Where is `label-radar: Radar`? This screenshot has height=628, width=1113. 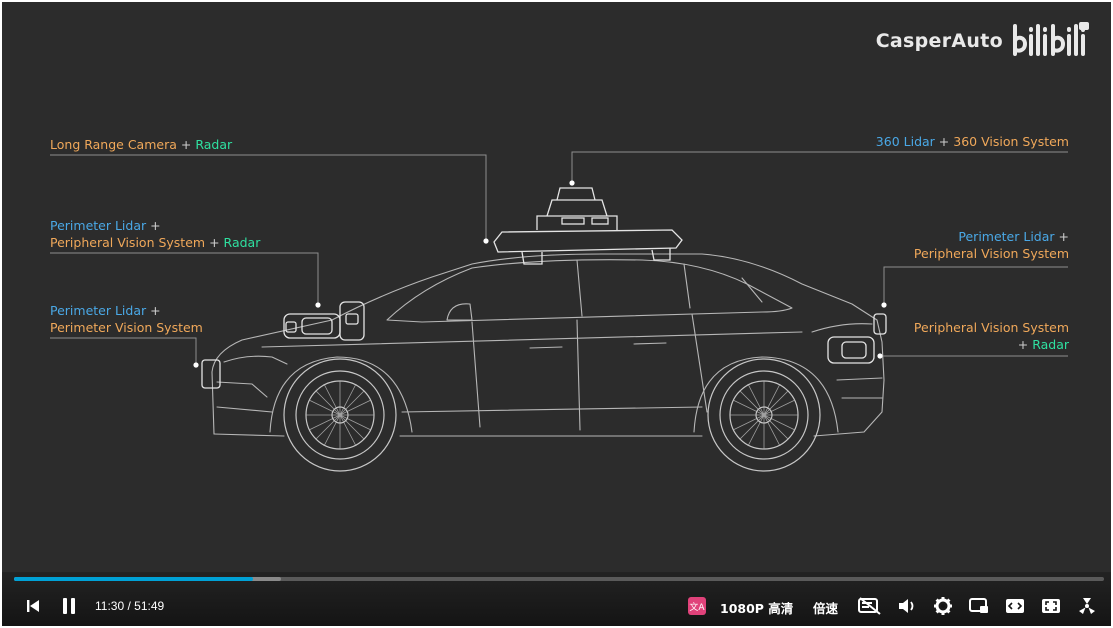
label-radar: Radar is located at coordinates (214, 144).